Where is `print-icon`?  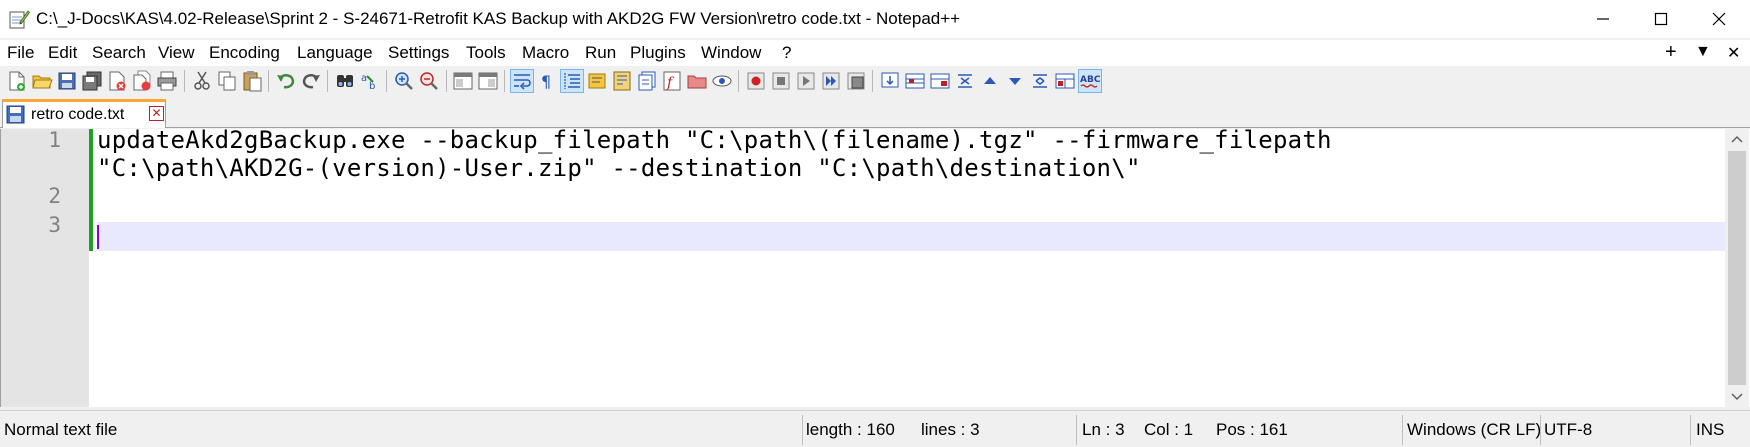 print-icon is located at coordinates (167, 81).